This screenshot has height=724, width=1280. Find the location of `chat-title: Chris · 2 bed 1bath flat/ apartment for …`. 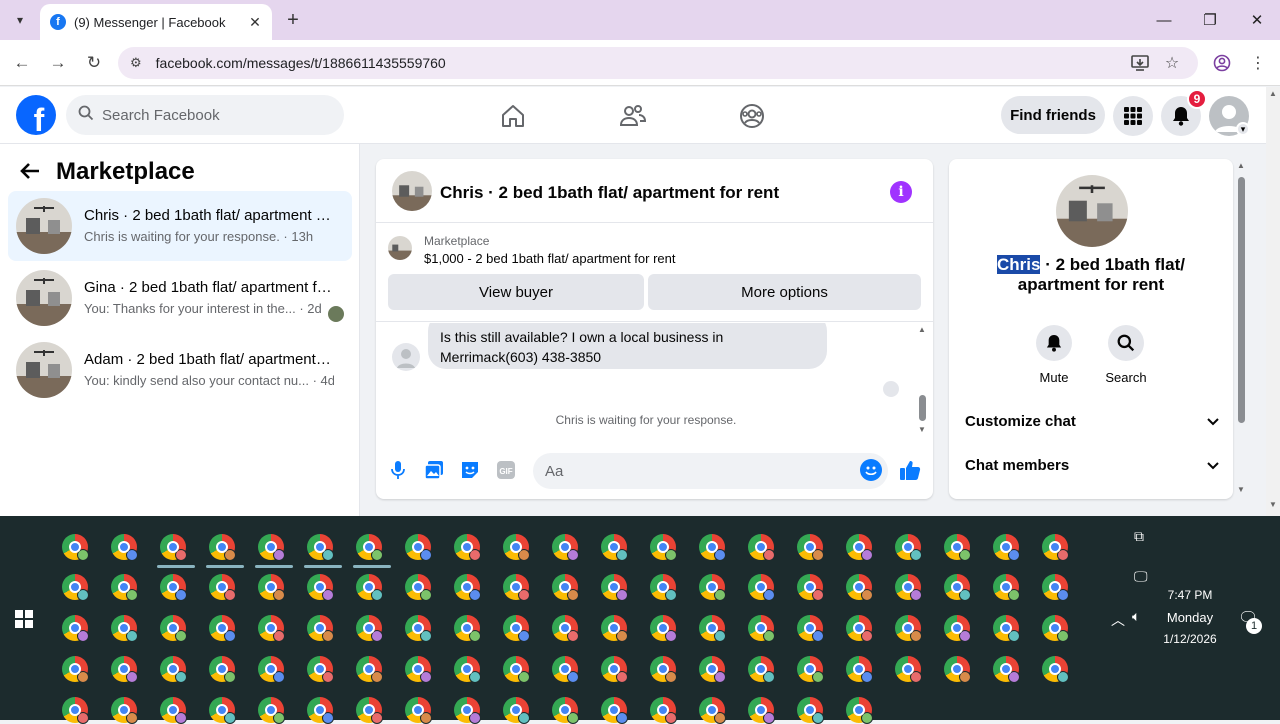

chat-title: Chris · 2 bed 1bath flat/ apartment for … is located at coordinates (609, 193).